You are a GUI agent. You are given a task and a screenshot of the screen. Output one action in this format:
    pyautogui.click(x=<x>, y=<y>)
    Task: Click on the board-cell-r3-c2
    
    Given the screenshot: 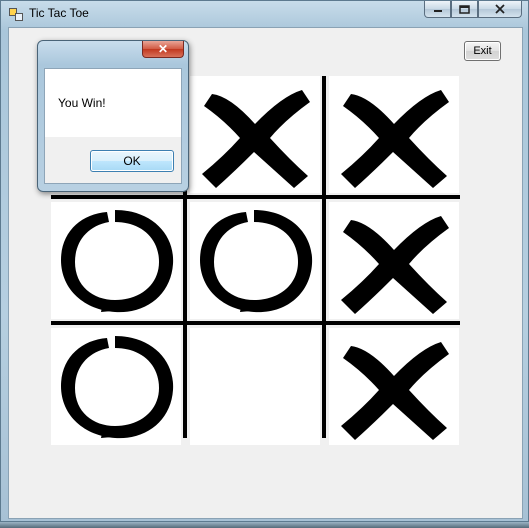 What is the action you would take?
    pyautogui.click(x=255, y=386)
    